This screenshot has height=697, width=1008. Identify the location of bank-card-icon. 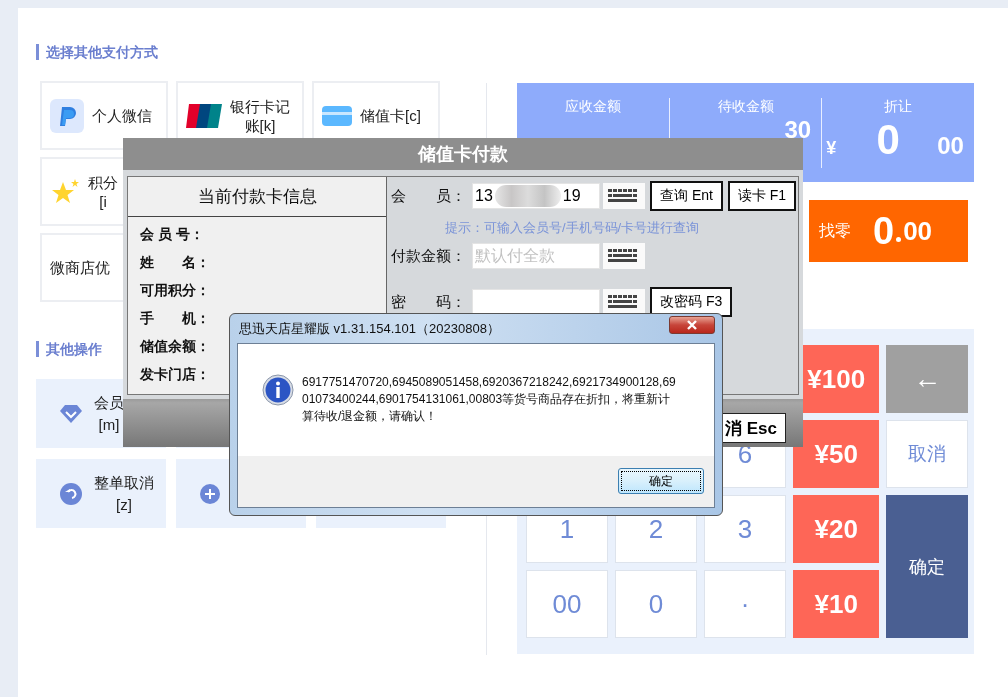
(204, 115).